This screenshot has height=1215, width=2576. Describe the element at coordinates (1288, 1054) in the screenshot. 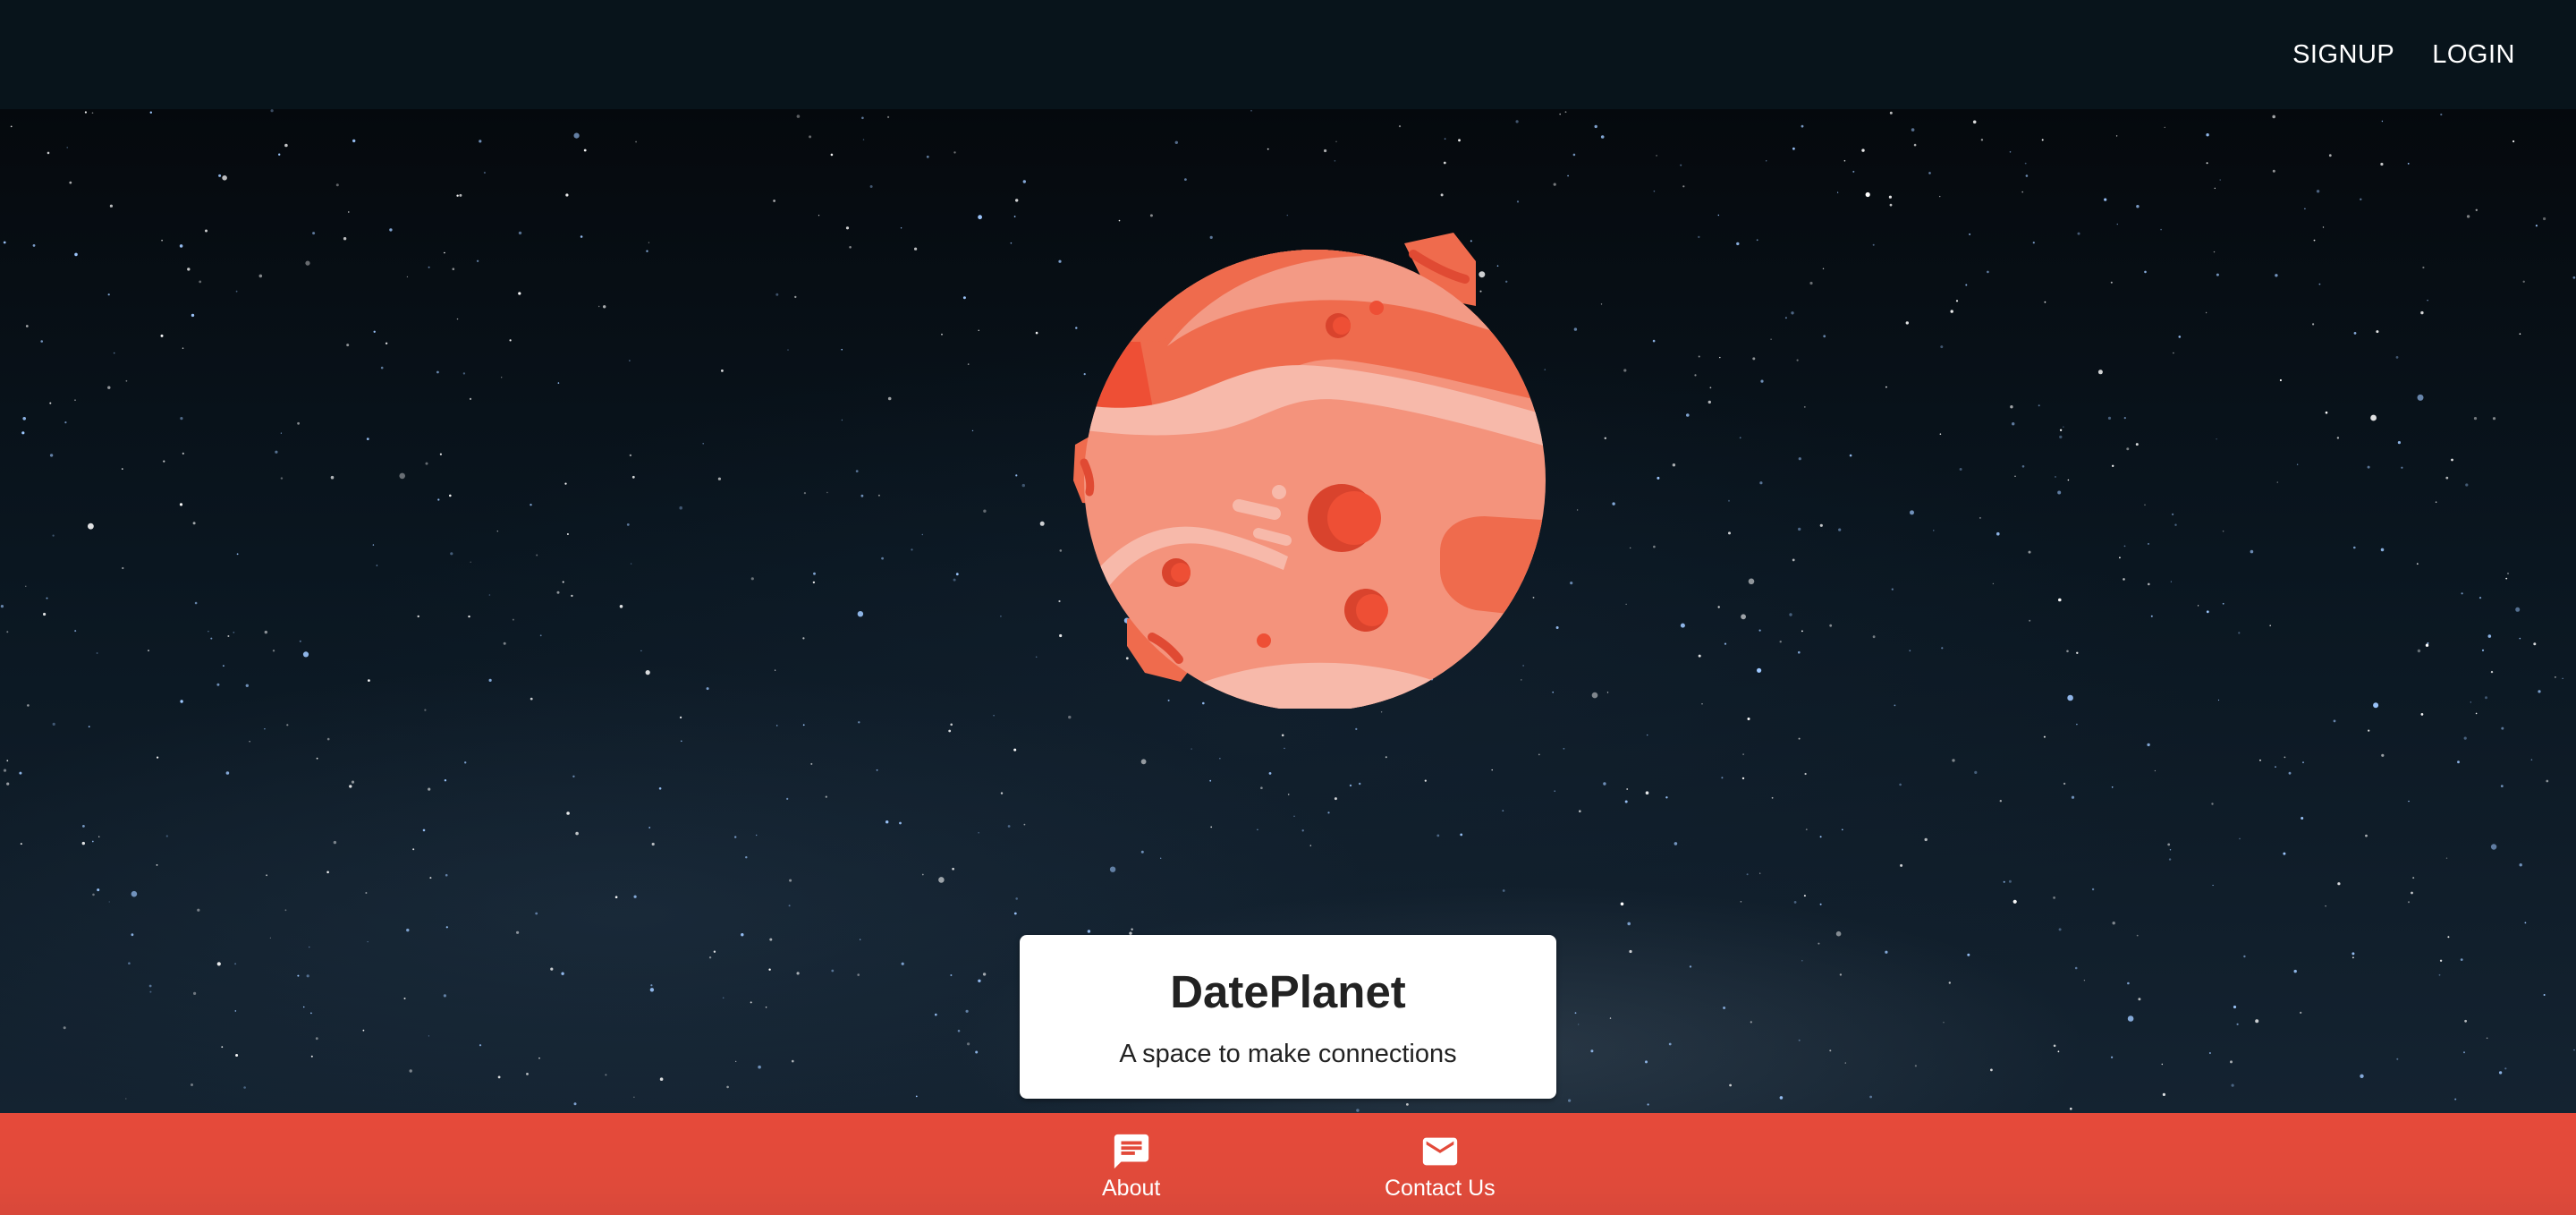

I see `site-tagline: A space to make connections` at that location.